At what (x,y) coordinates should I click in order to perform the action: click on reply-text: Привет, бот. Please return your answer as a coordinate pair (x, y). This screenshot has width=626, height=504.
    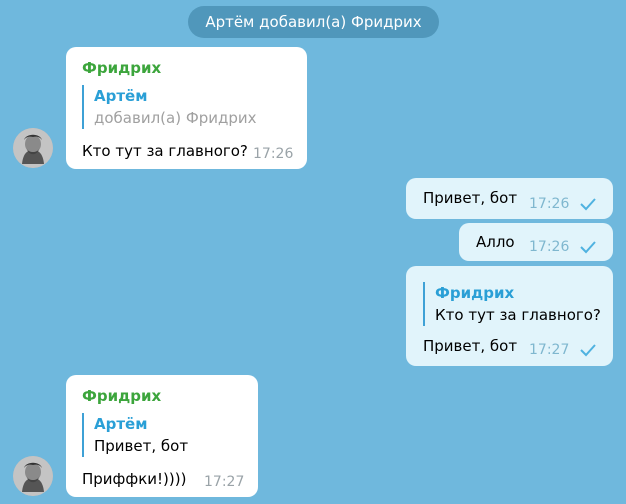
    Looking at the image, I should click on (141, 446).